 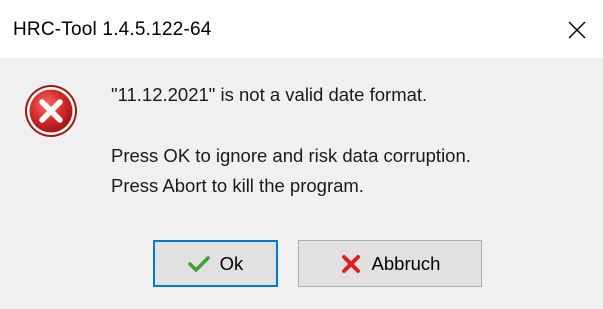 I want to click on error-icon, so click(x=51, y=111).